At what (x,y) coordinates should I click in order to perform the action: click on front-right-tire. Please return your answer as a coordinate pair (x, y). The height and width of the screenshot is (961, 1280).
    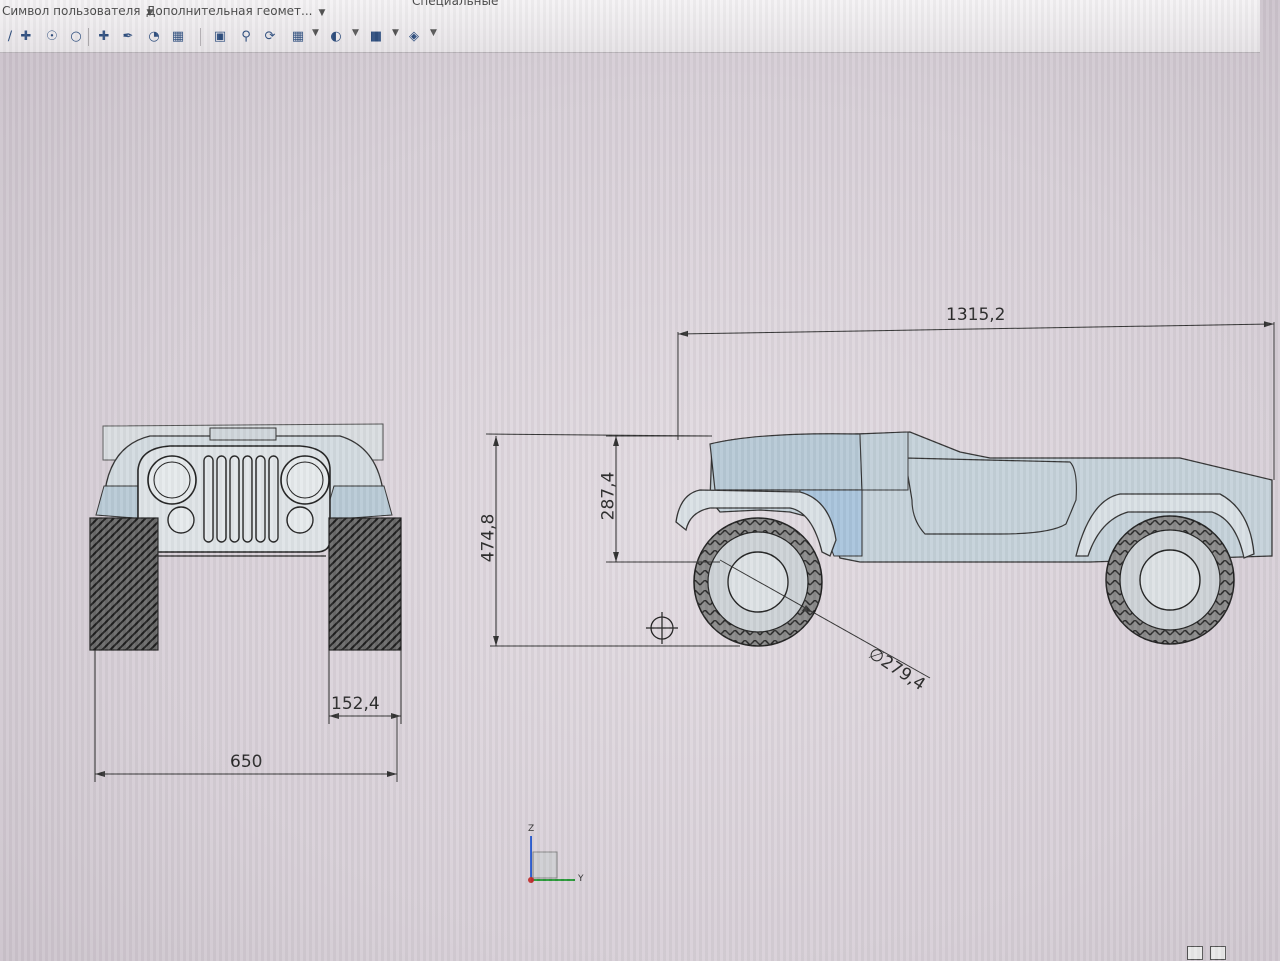
    Looking at the image, I should click on (365, 584).